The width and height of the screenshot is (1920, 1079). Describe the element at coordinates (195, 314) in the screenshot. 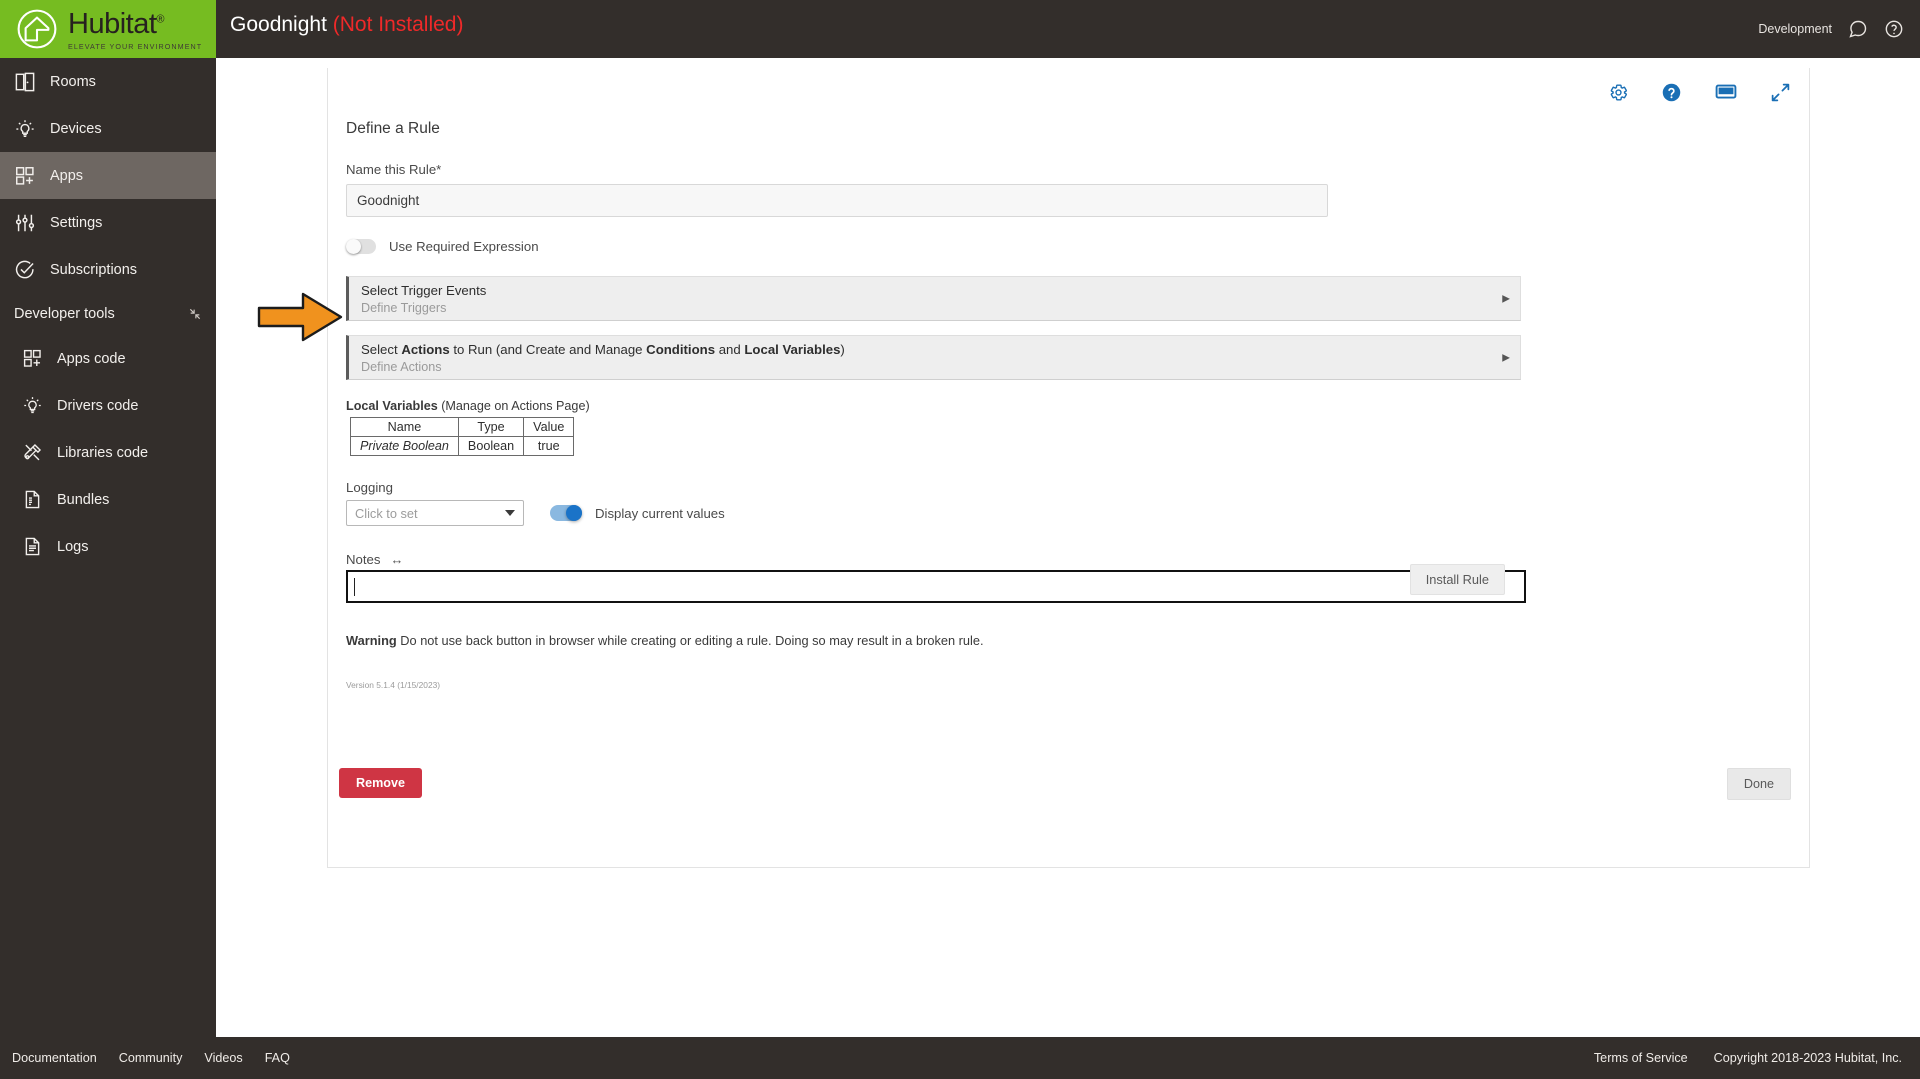

I see `collapse-icon` at that location.